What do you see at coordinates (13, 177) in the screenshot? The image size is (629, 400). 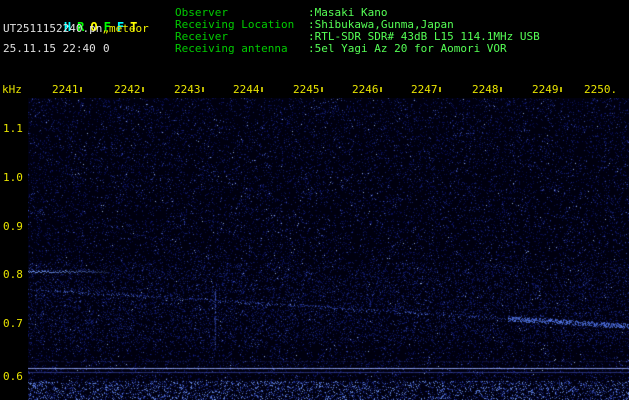 I see `freq-label-1-0: 1.0` at bounding box center [13, 177].